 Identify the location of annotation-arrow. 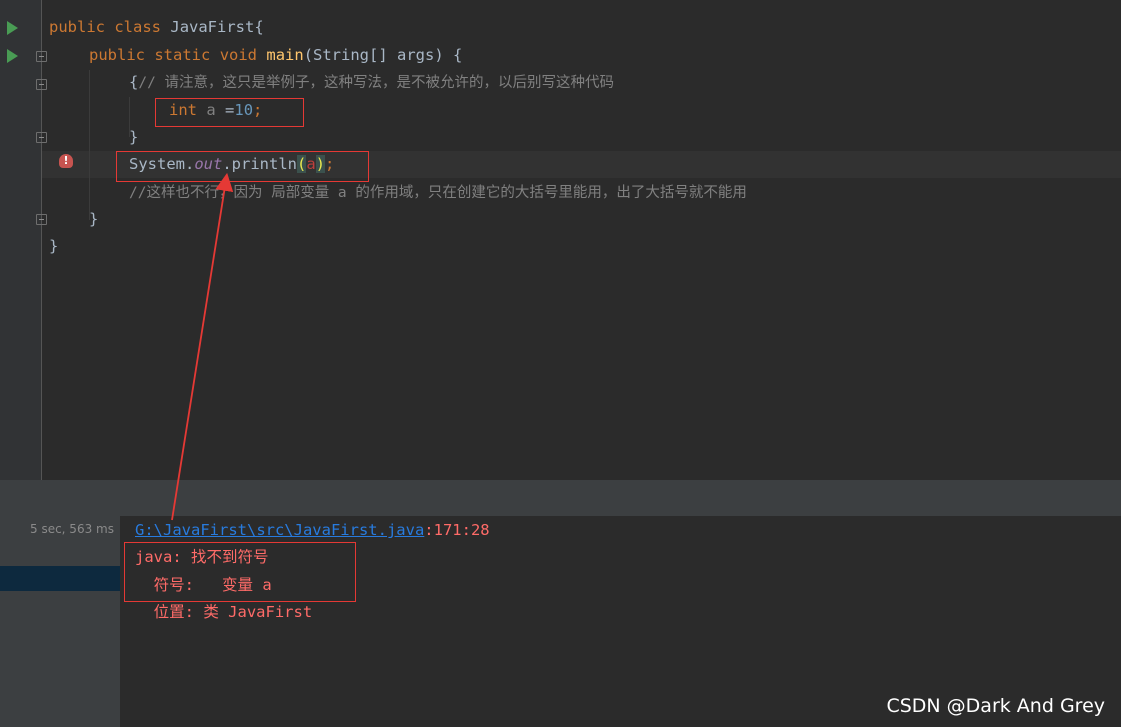
(202, 346).